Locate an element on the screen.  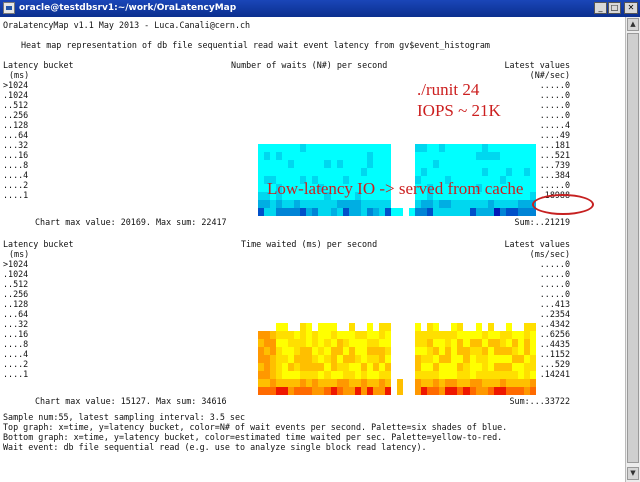
top-left-units: (ms) is located at coordinates (19, 75).